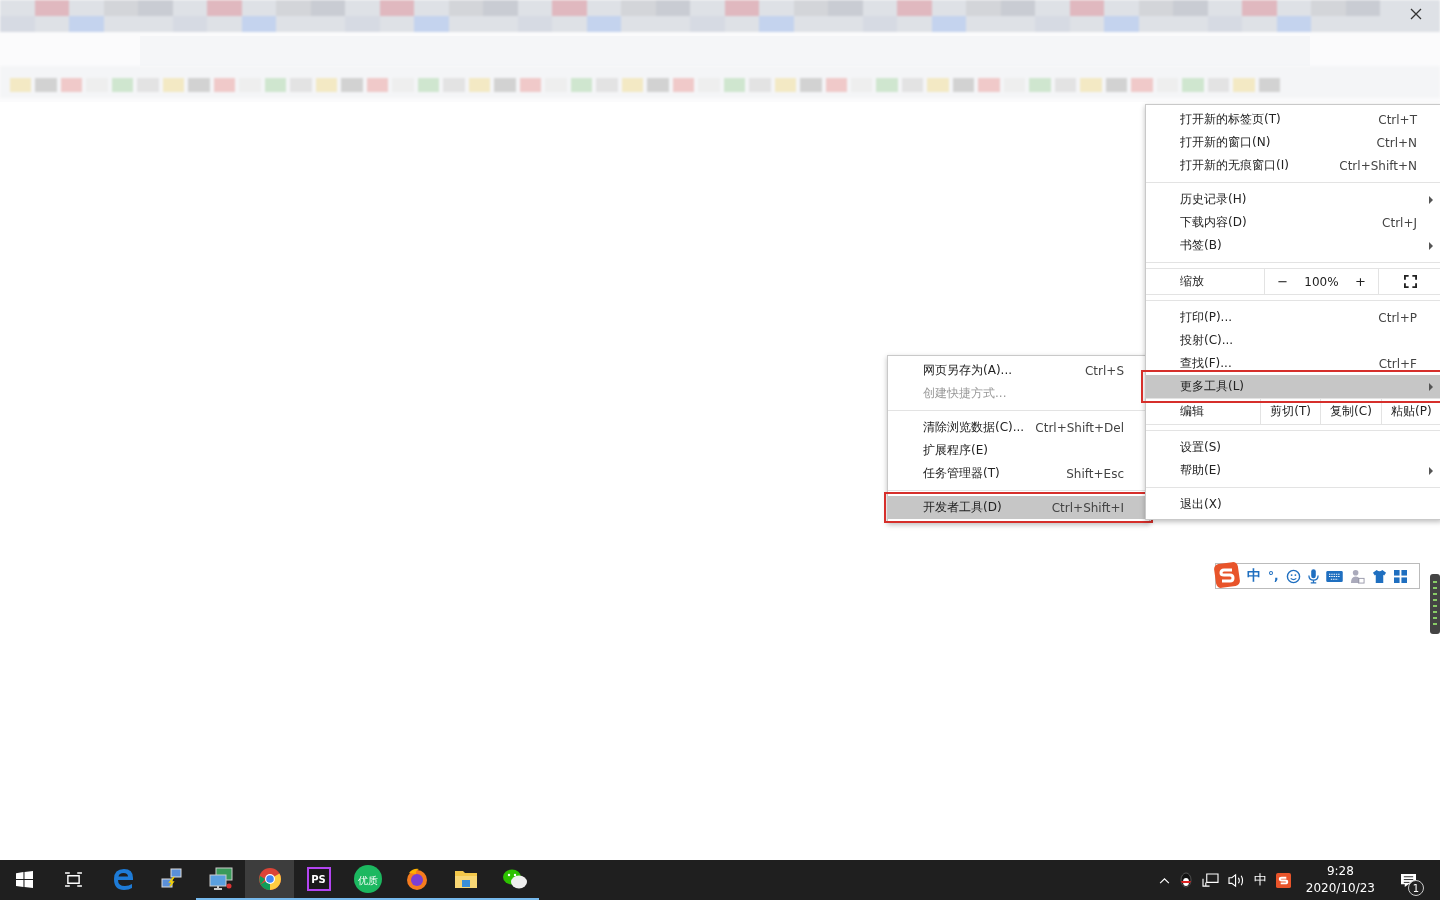  What do you see at coordinates (1293, 142) in the screenshot?
I see `menu-item: 打开新的窗口(N) Ctrl+N` at bounding box center [1293, 142].